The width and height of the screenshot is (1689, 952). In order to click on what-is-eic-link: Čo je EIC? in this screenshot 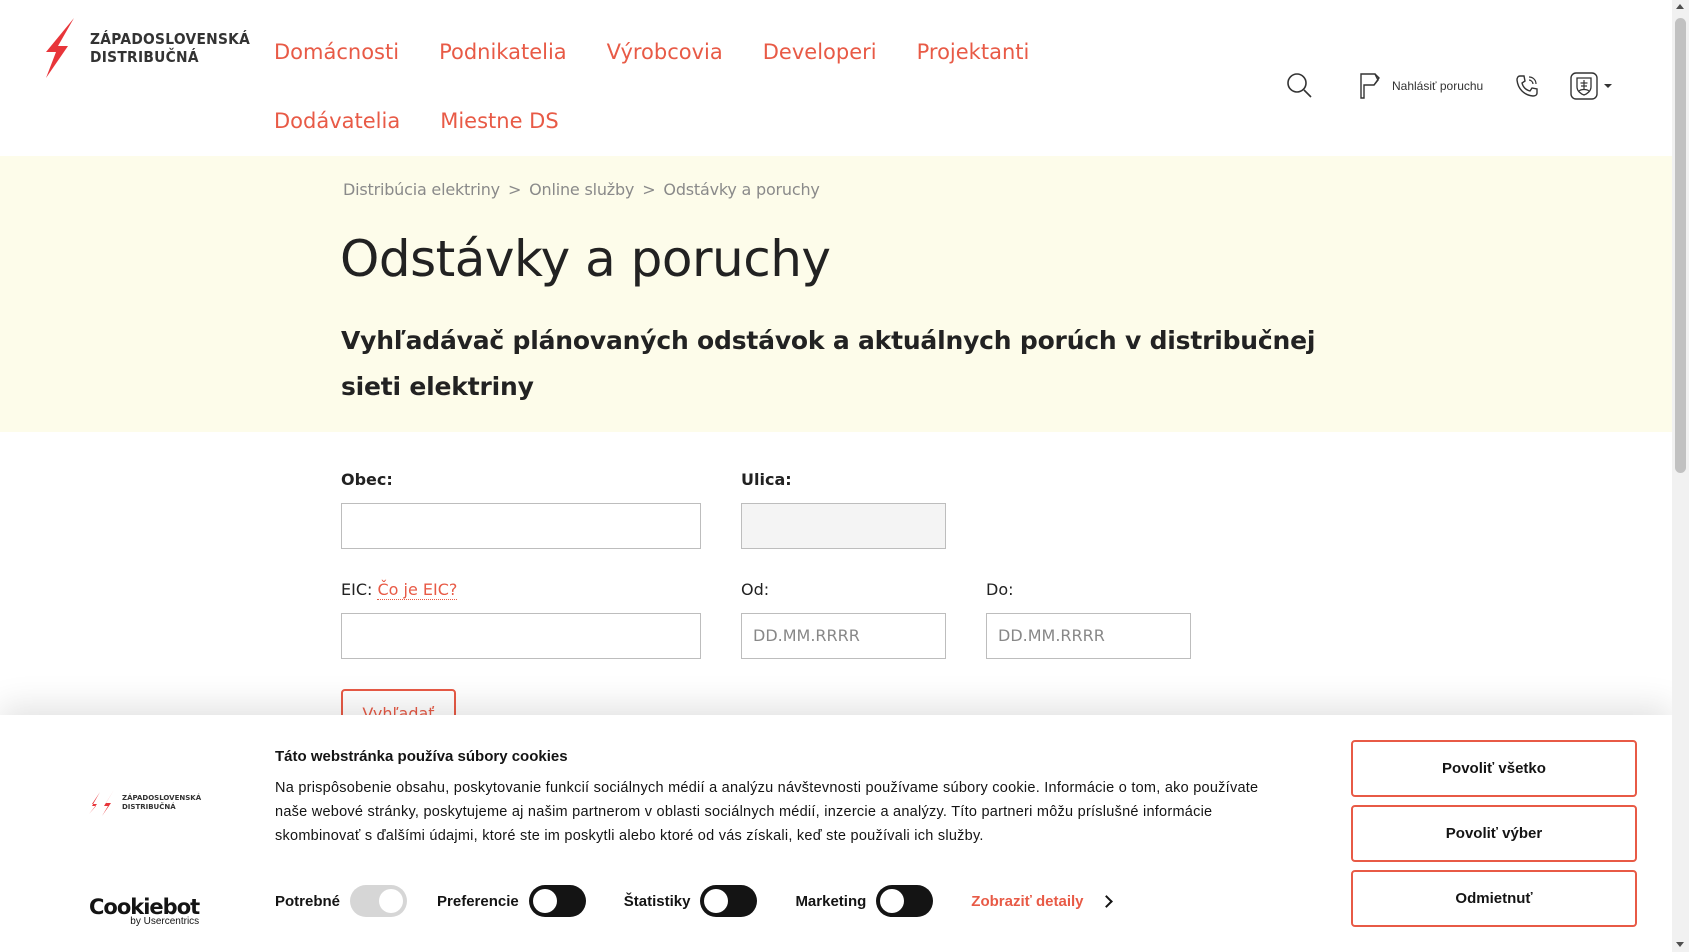, I will do `click(417, 590)`.